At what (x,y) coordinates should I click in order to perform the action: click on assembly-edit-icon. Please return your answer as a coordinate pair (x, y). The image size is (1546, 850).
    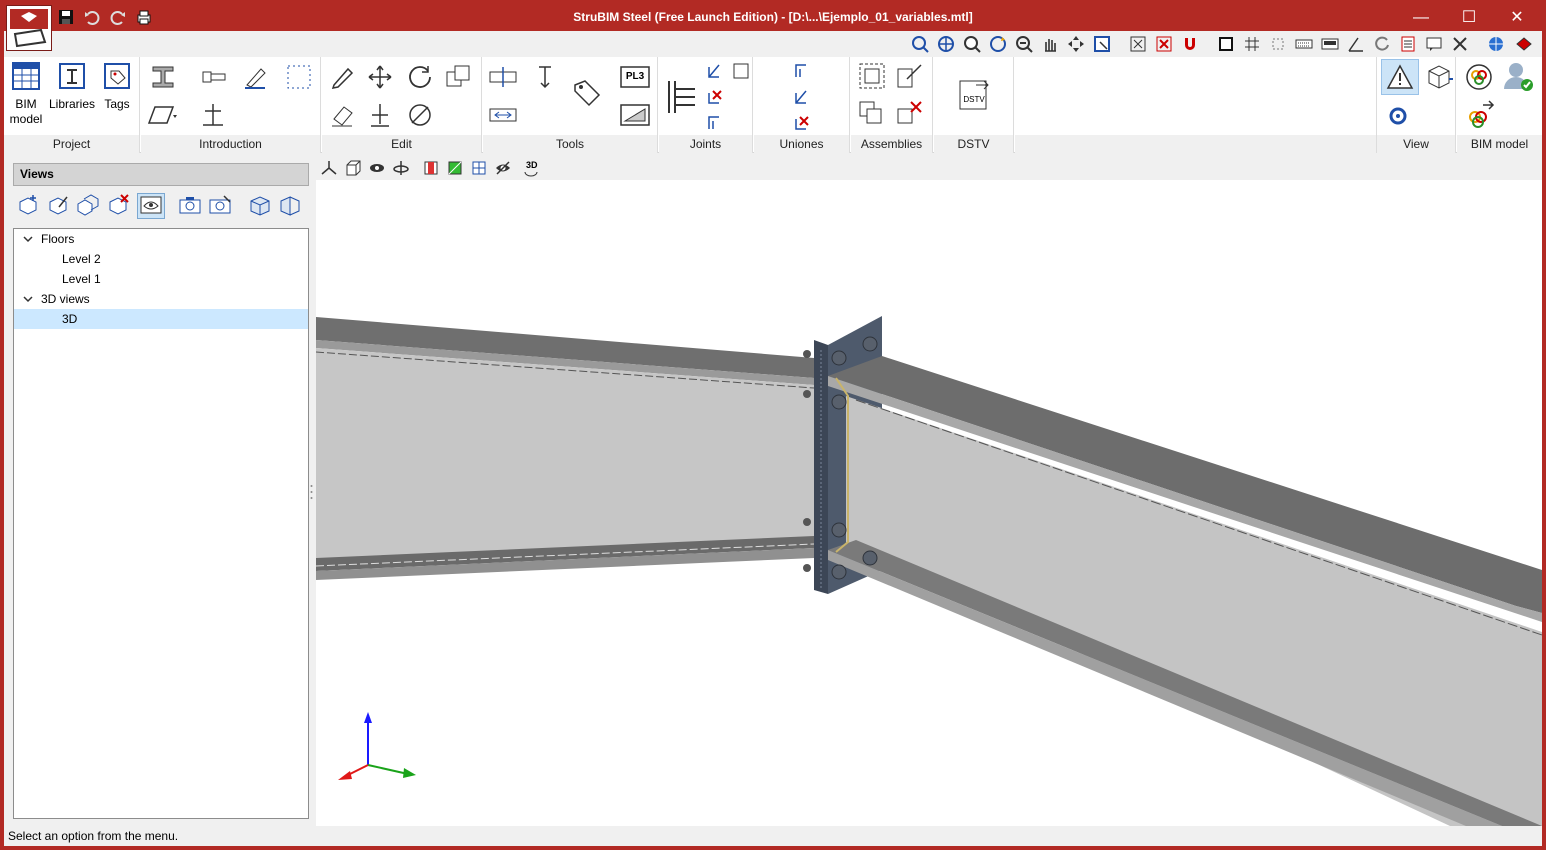
    Looking at the image, I should click on (910, 76).